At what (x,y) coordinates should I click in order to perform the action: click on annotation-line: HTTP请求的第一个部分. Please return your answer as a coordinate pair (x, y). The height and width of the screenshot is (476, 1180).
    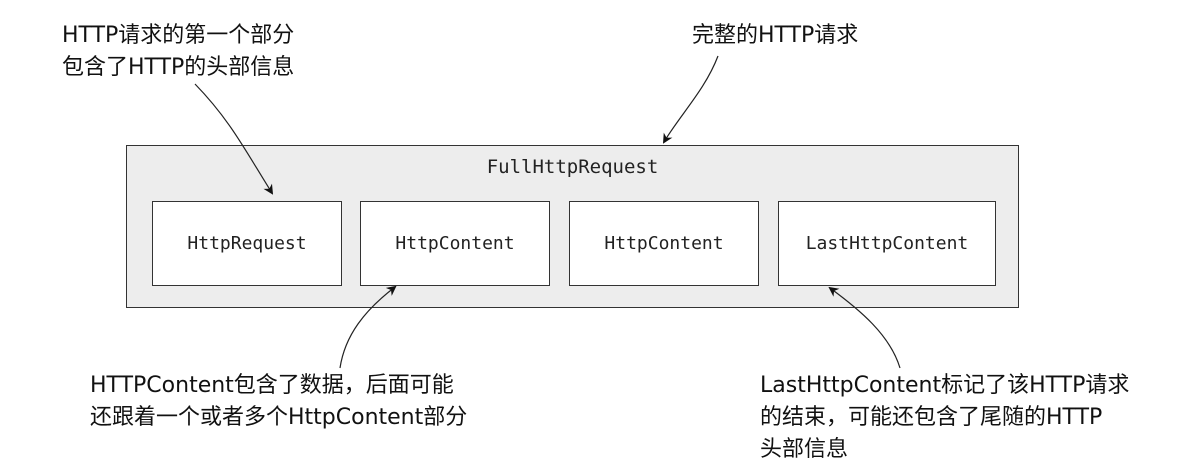
    Looking at the image, I should click on (178, 35).